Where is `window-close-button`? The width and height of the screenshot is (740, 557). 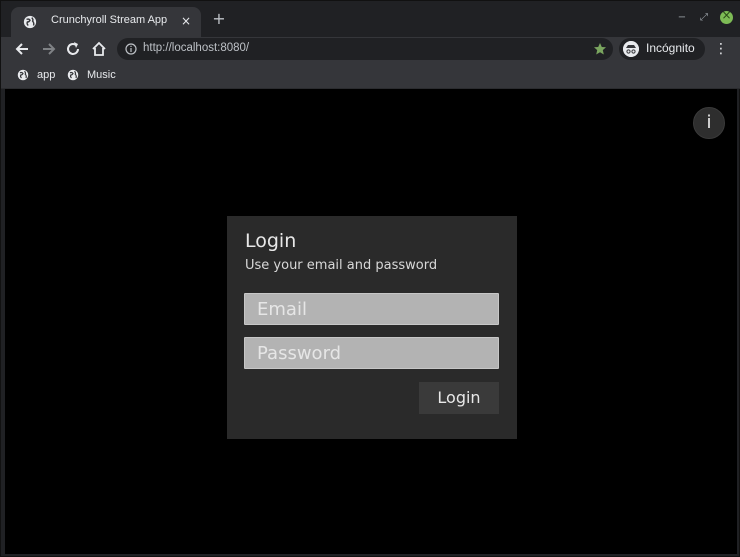 window-close-button is located at coordinates (726, 16).